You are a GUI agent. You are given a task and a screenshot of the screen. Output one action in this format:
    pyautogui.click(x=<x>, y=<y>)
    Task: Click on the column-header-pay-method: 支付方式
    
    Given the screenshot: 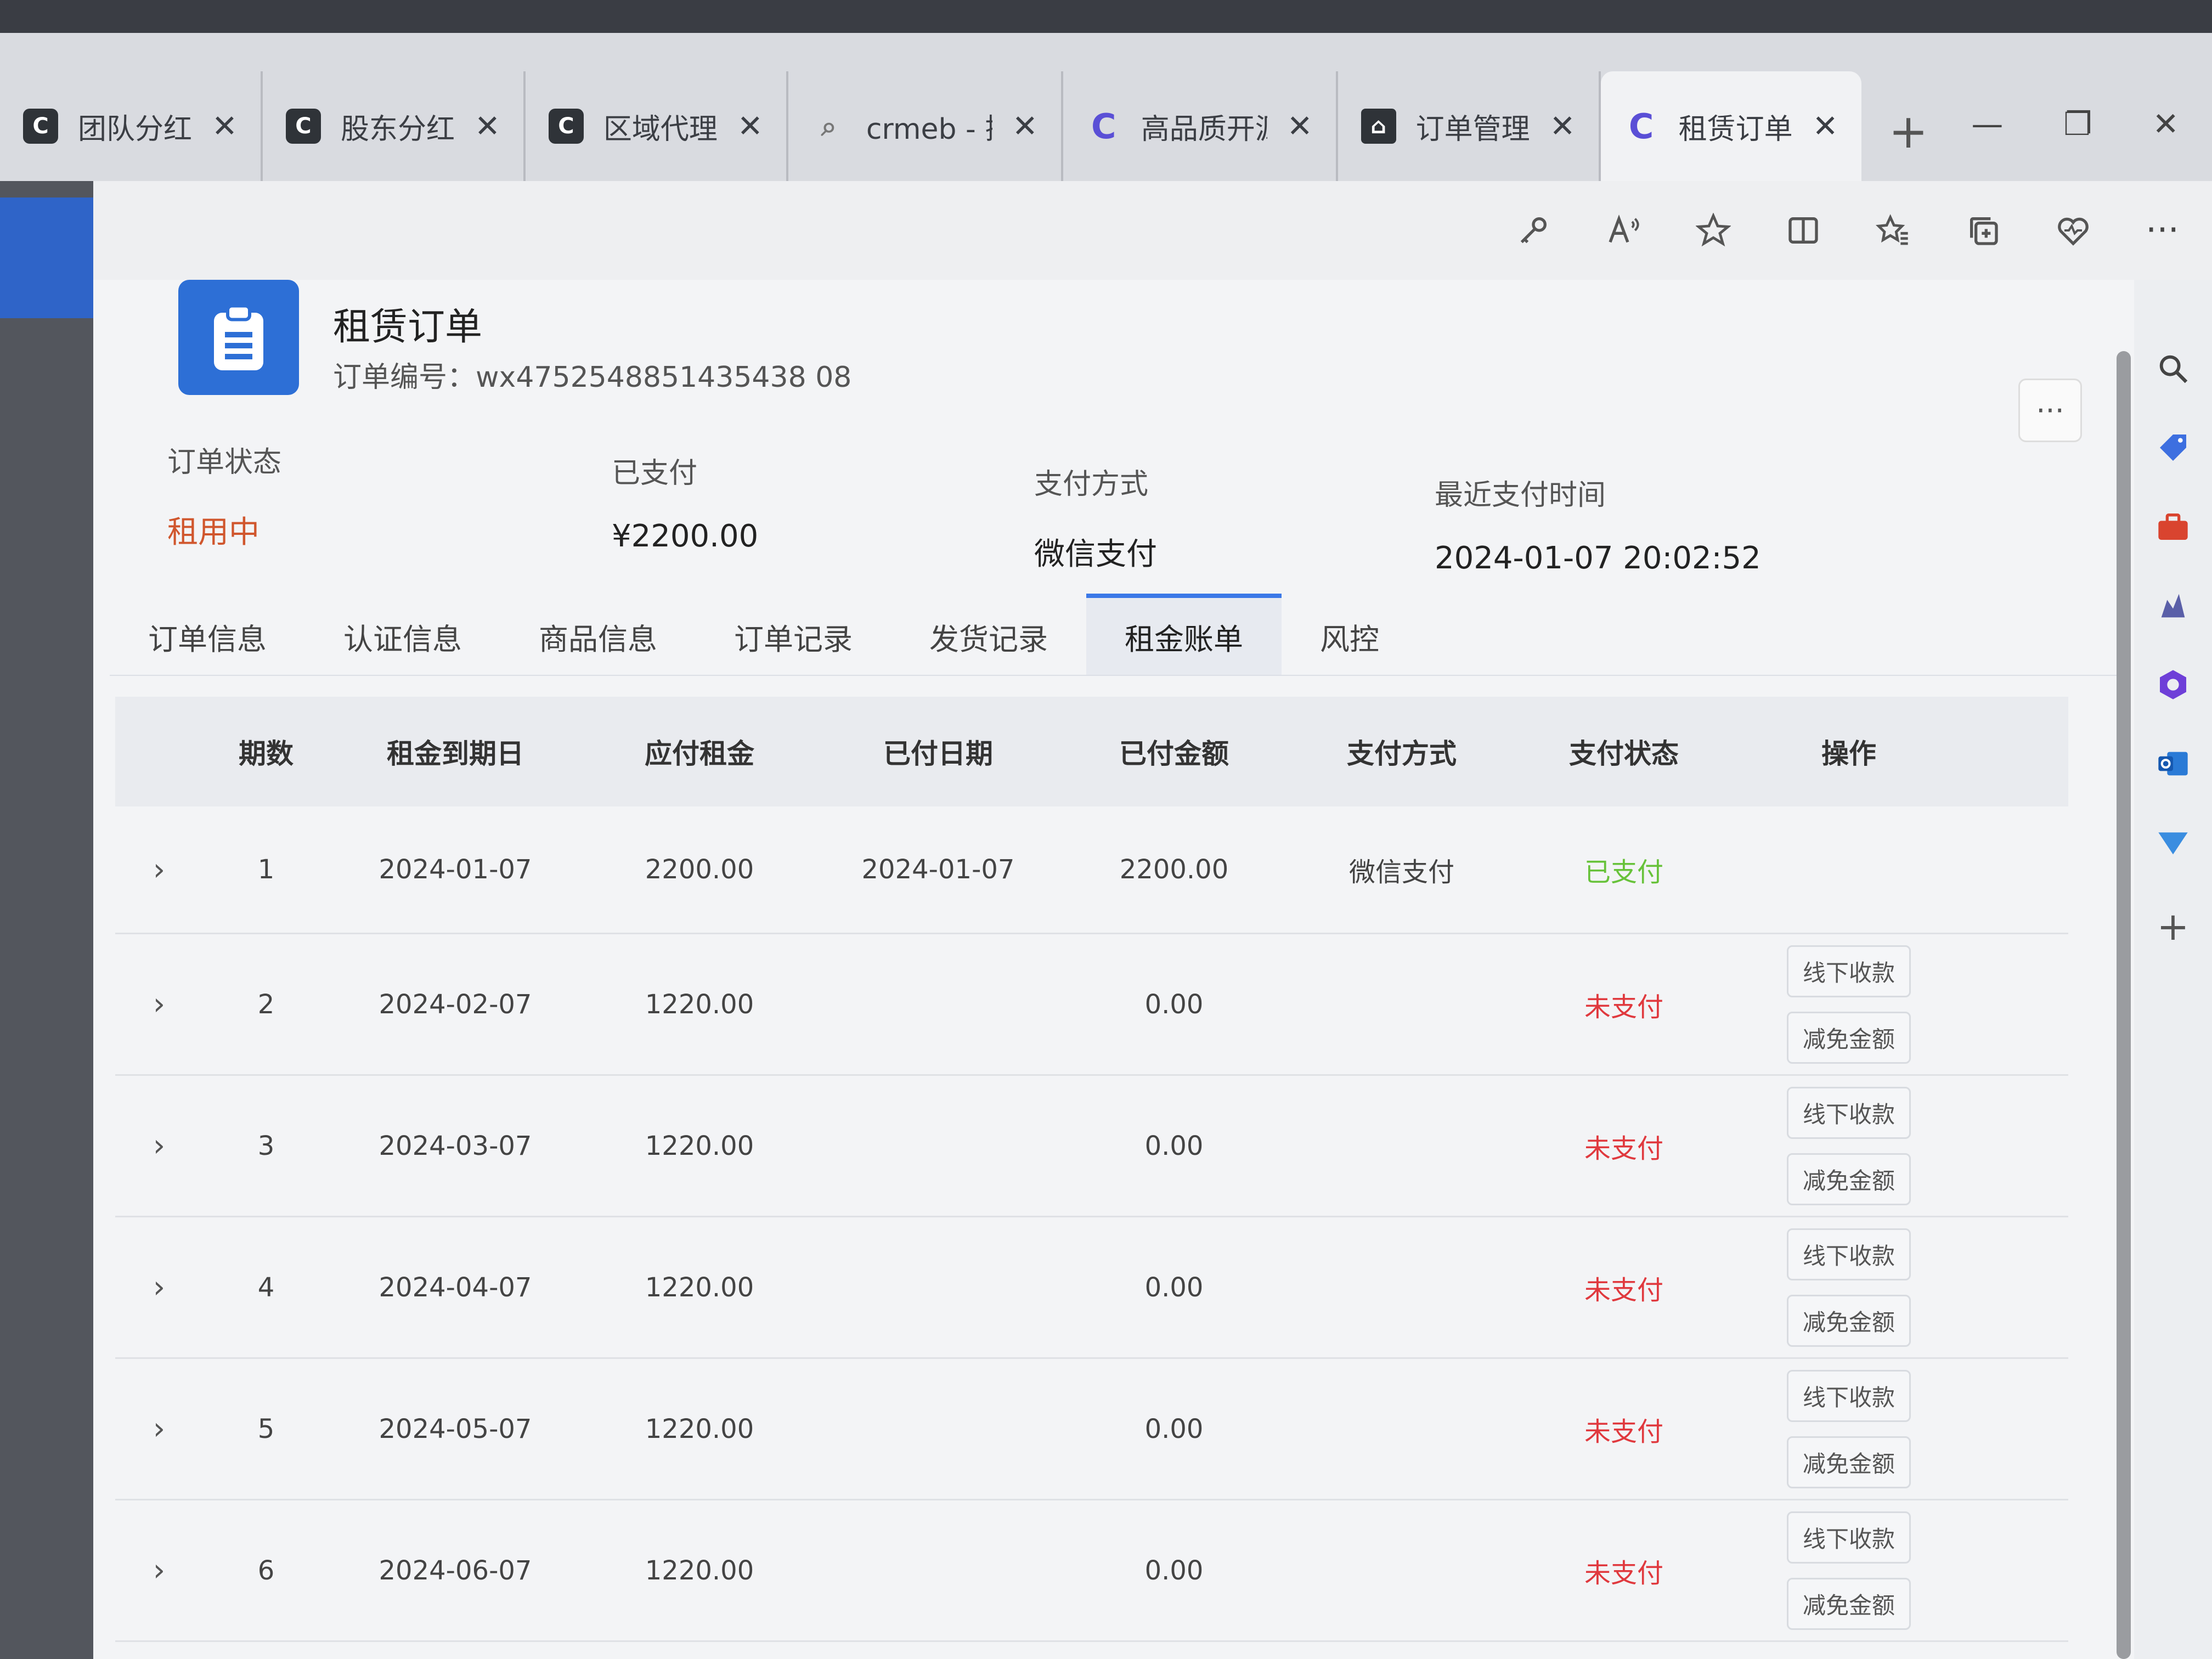 What is the action you would take?
    pyautogui.click(x=1402, y=754)
    